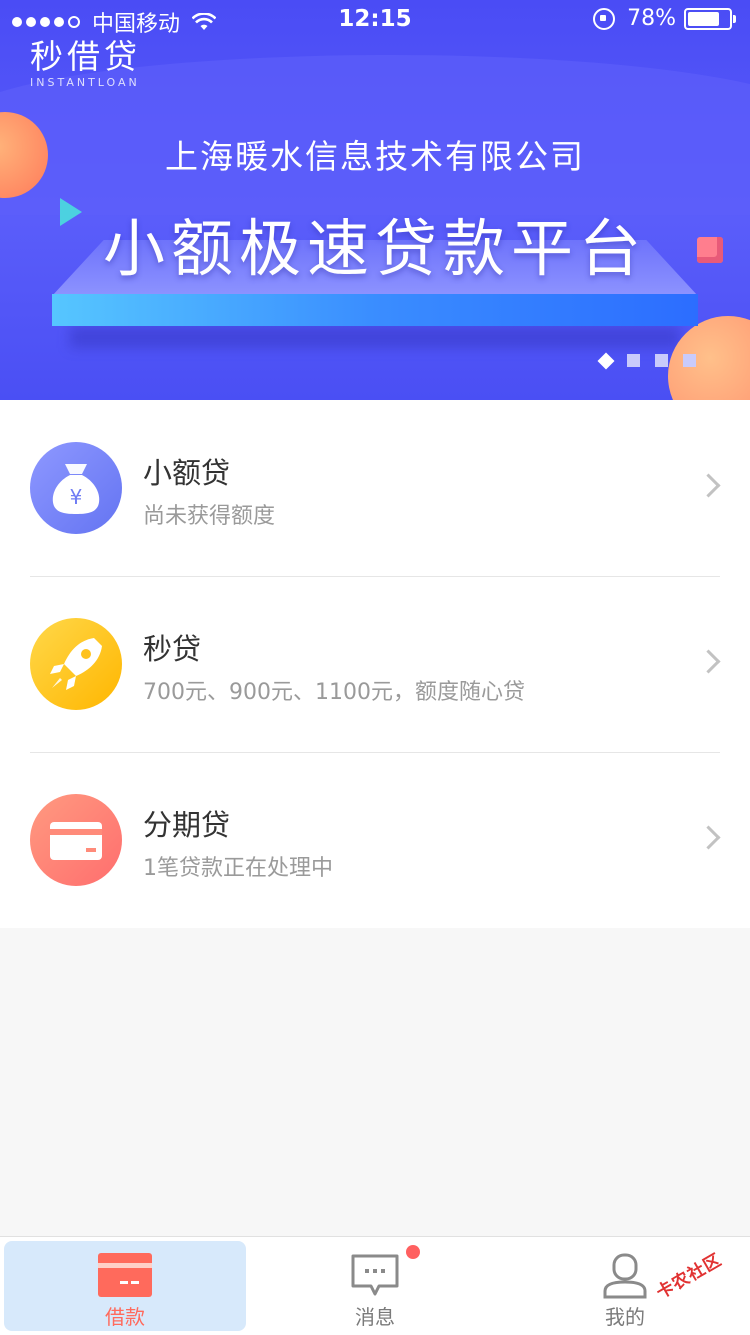  Describe the element at coordinates (209, 516) in the screenshot. I see `loan-subtitle: 尚未获得额度` at that location.